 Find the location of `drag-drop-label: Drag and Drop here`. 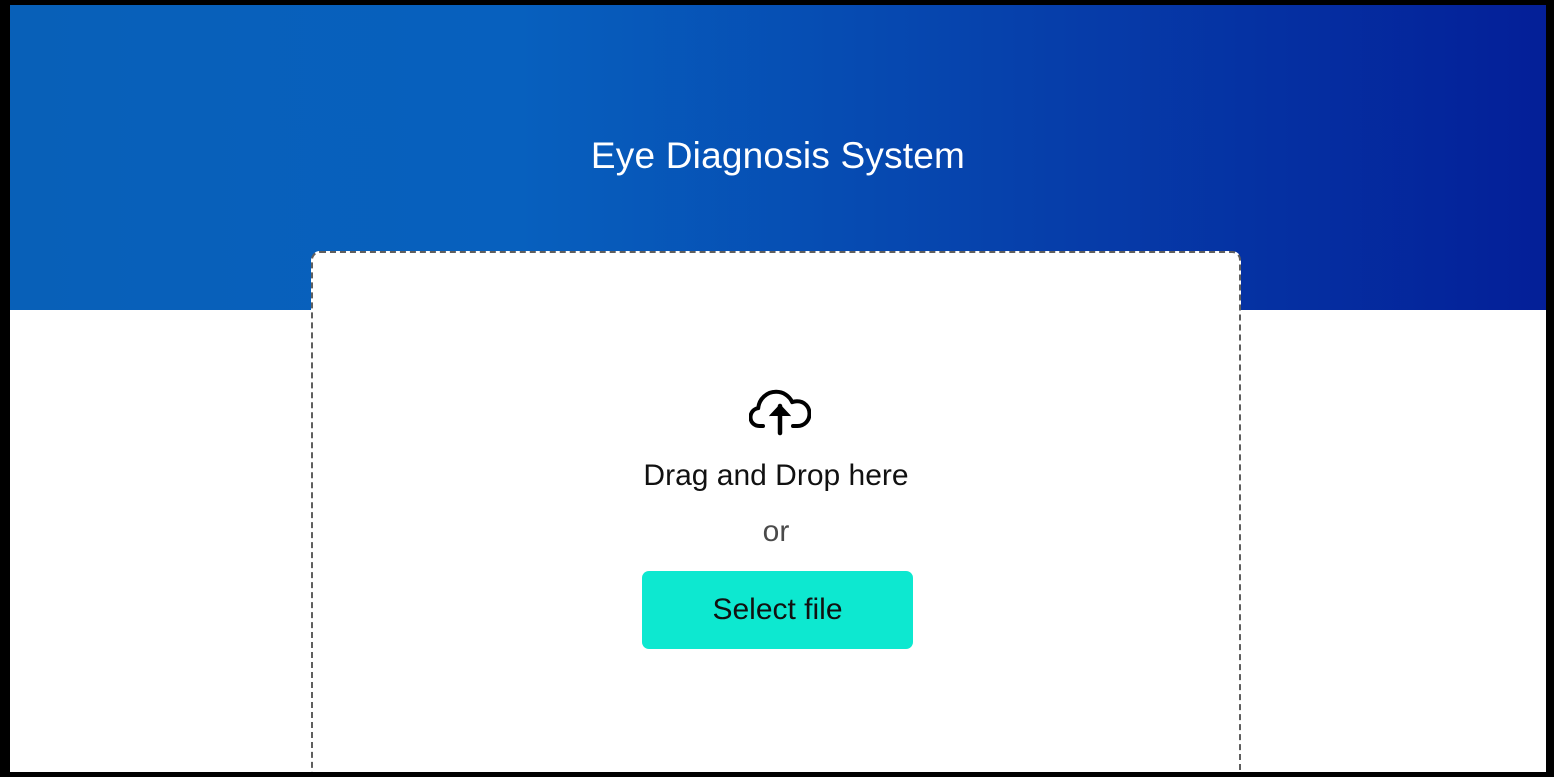

drag-drop-label: Drag and Drop here is located at coordinates (776, 475).